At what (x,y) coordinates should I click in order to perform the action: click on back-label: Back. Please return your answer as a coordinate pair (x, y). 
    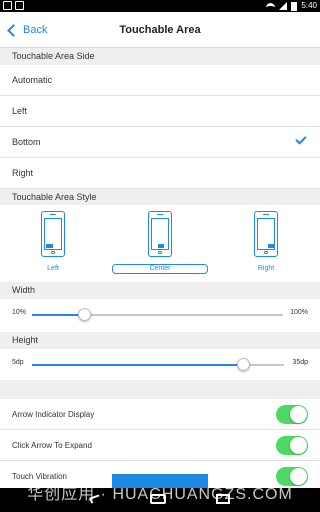
    Looking at the image, I should click on (35, 30).